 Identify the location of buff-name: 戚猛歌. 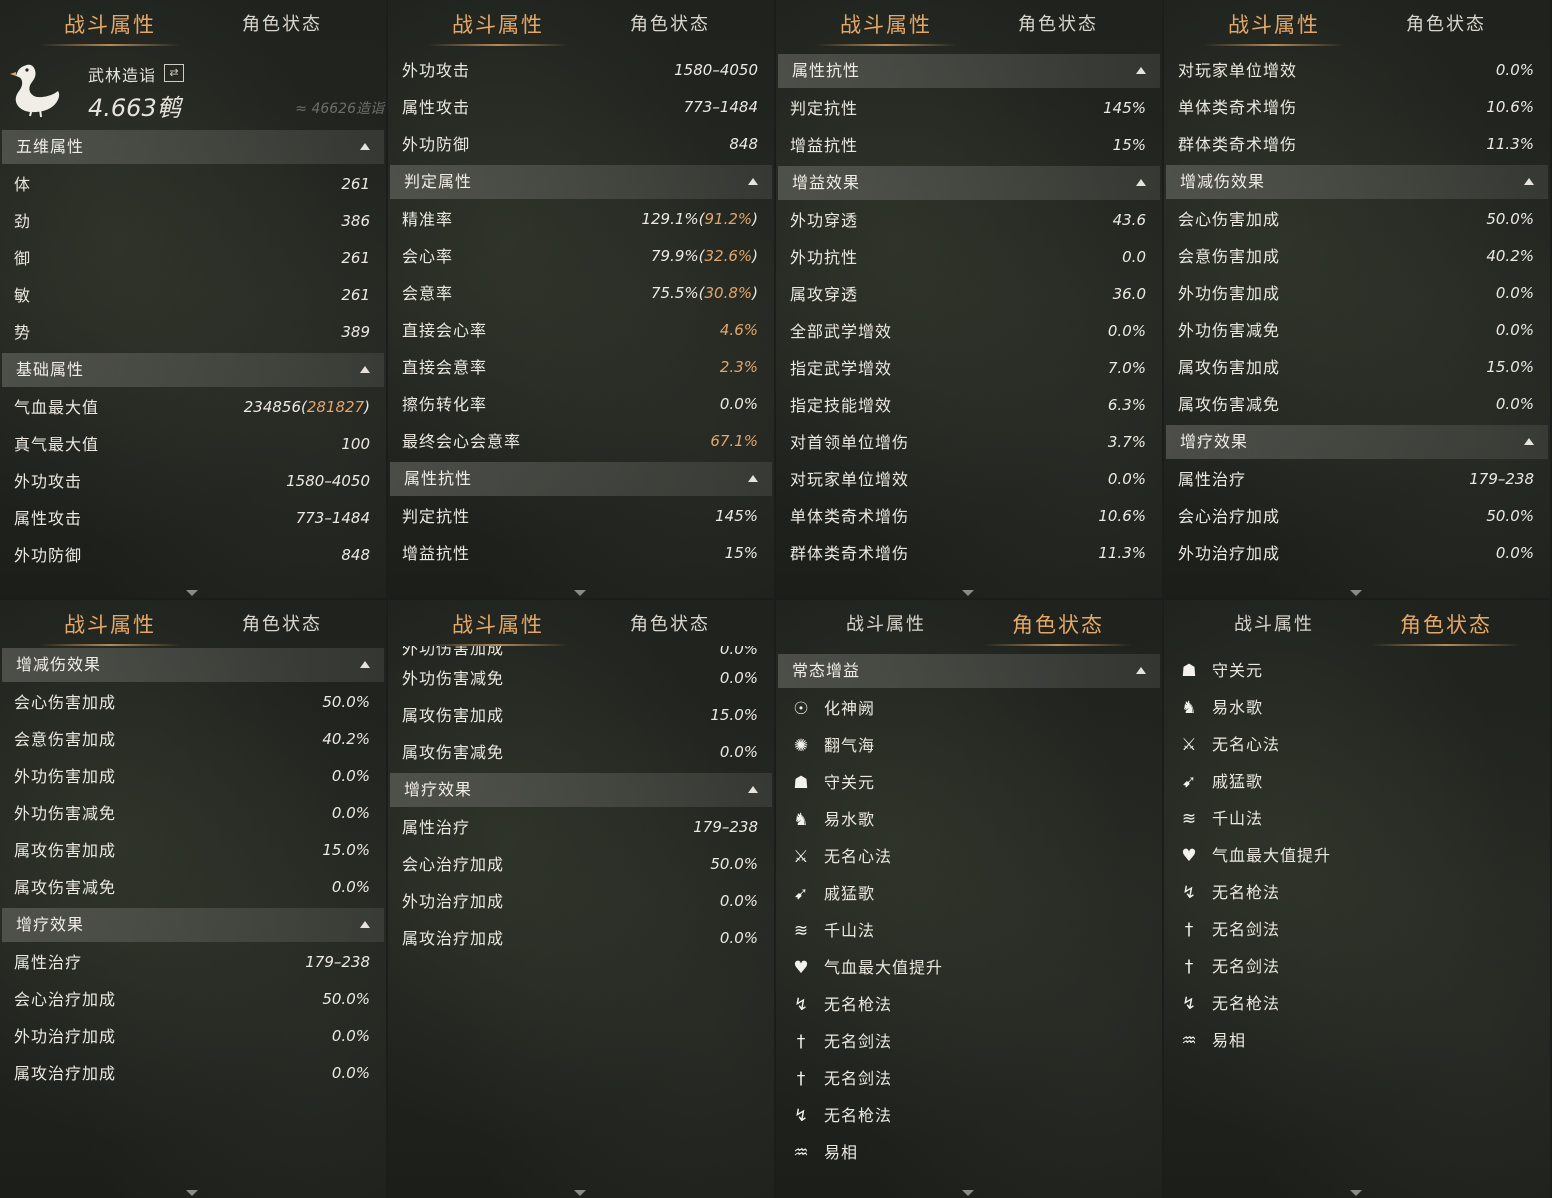
(1238, 781).